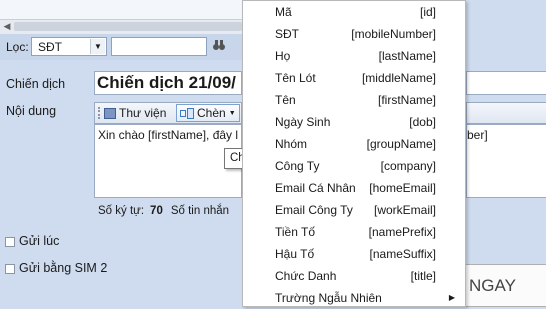 Image resolution: width=546 pixels, height=309 pixels. Describe the element at coordinates (406, 100) in the screenshot. I see `menu-item-field: [firstName]` at that location.